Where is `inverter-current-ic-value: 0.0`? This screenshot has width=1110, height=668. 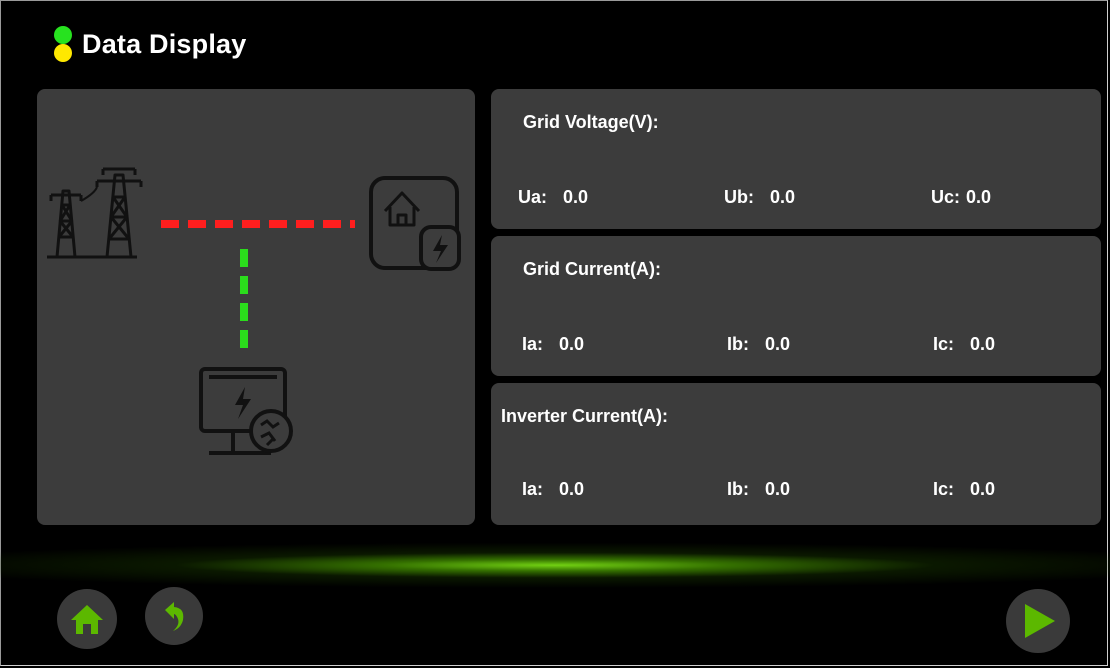
inverter-current-ic-value: 0.0 is located at coordinates (983, 489).